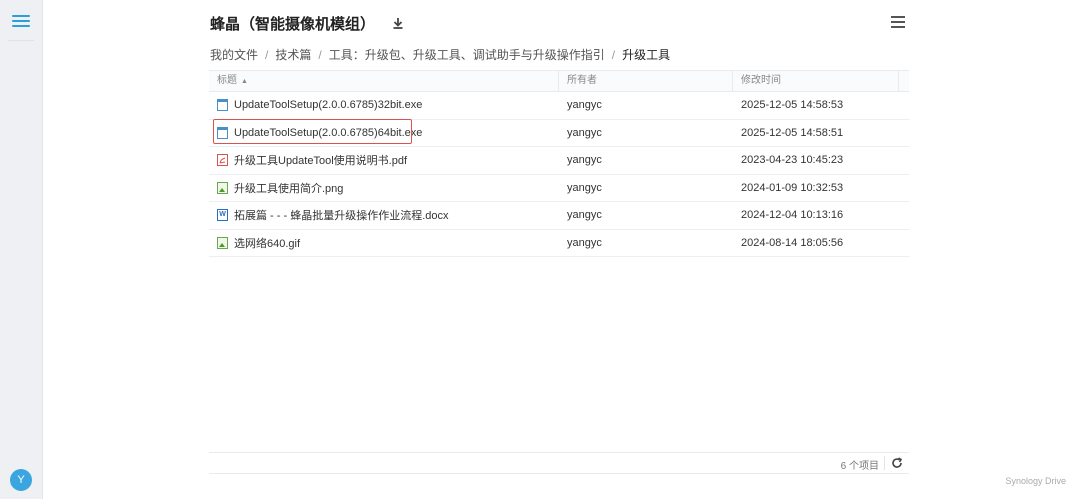  Describe the element at coordinates (227, 80) in the screenshot. I see `column-header-title-label: 标题` at that location.